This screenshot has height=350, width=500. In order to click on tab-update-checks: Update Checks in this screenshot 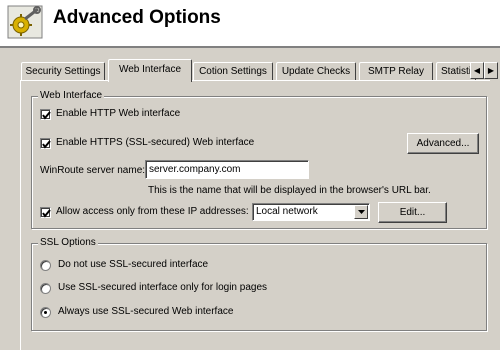, I will do `click(316, 71)`.